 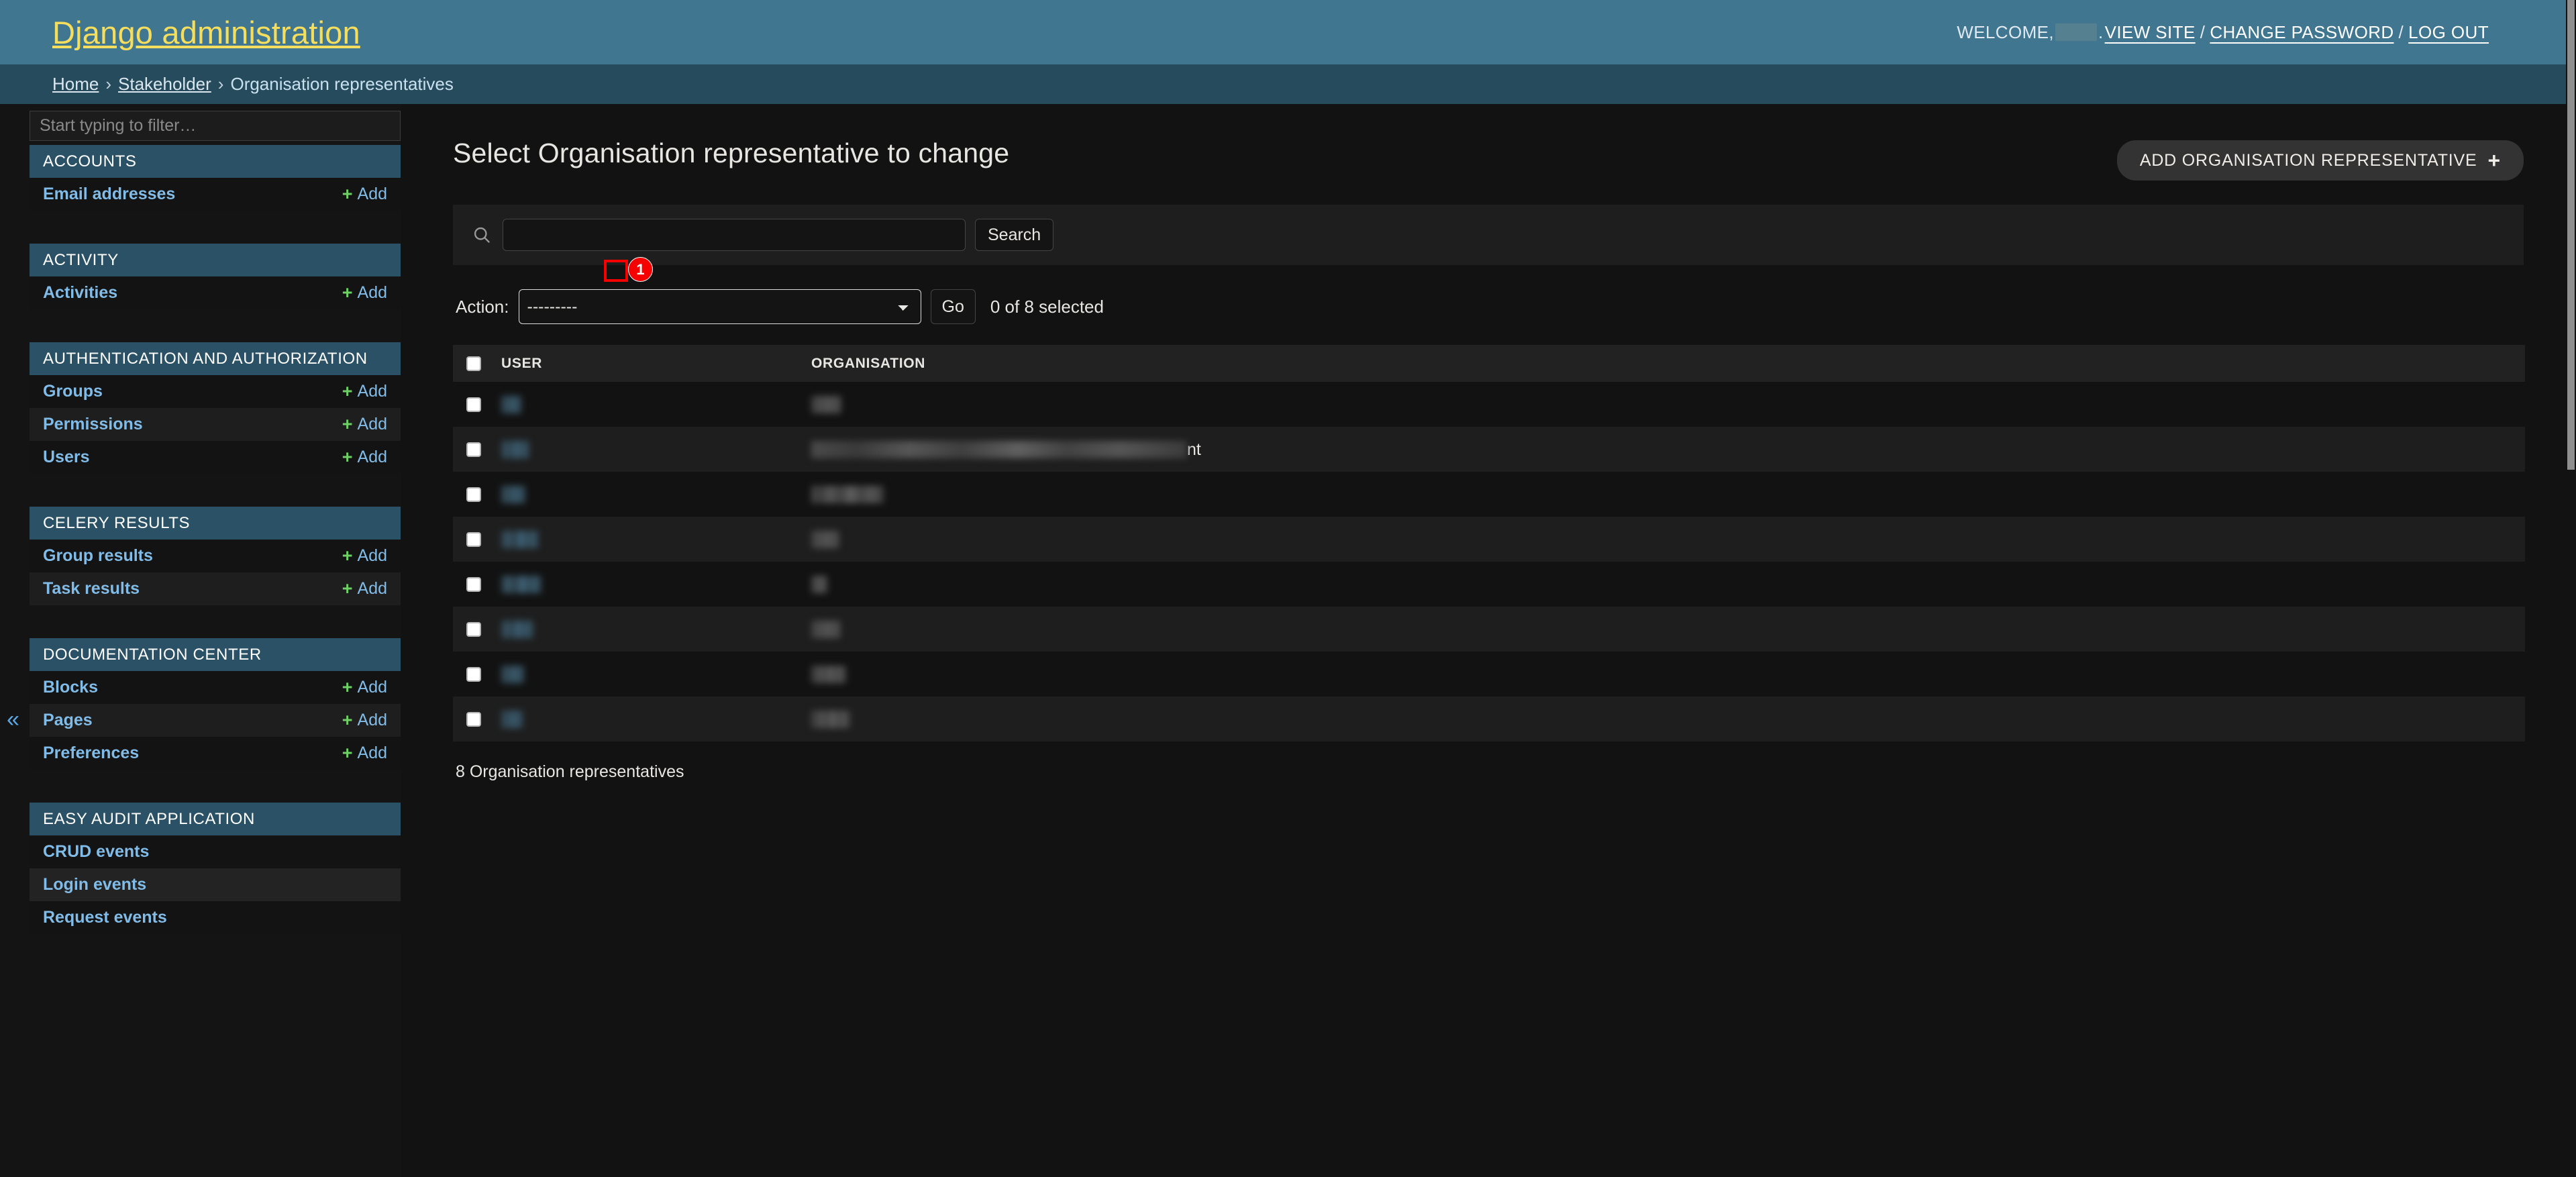 I want to click on sidebar-app-header: ACCOUNTS, so click(x=215, y=161).